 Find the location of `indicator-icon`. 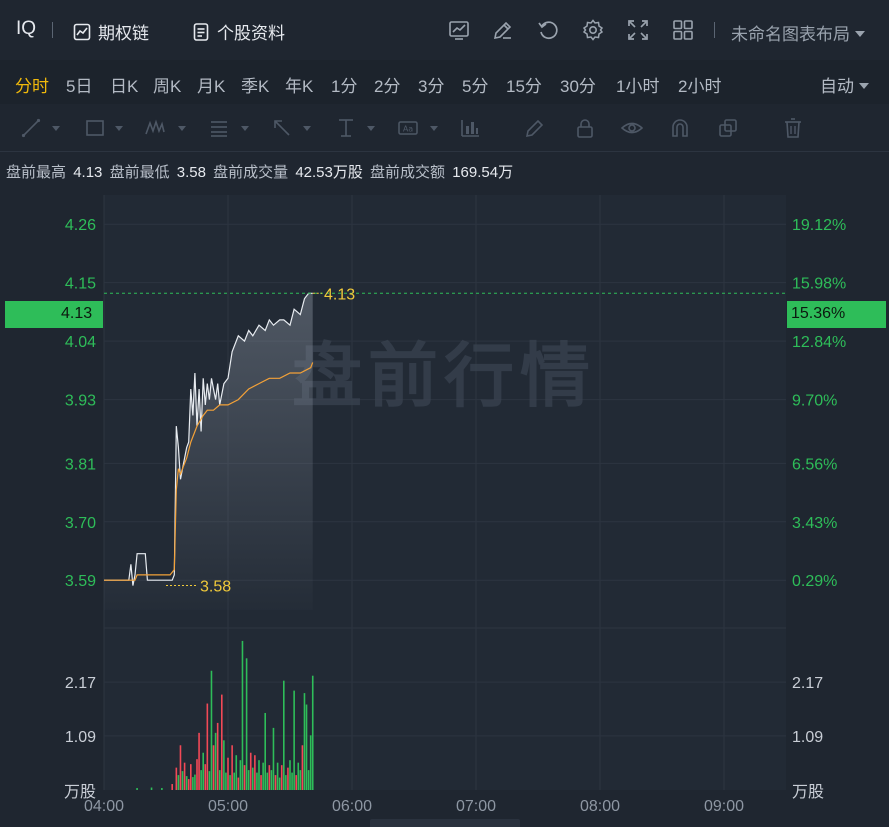

indicator-icon is located at coordinates (459, 30).